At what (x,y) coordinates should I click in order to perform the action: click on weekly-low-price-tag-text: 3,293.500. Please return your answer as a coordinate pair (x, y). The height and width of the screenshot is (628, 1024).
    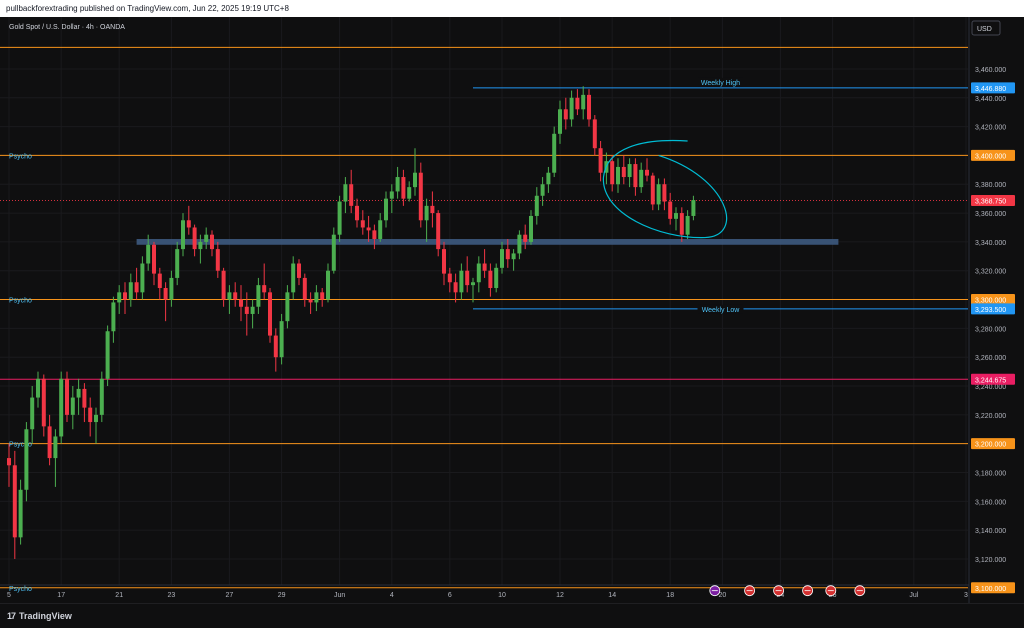
    Looking at the image, I should click on (990, 310).